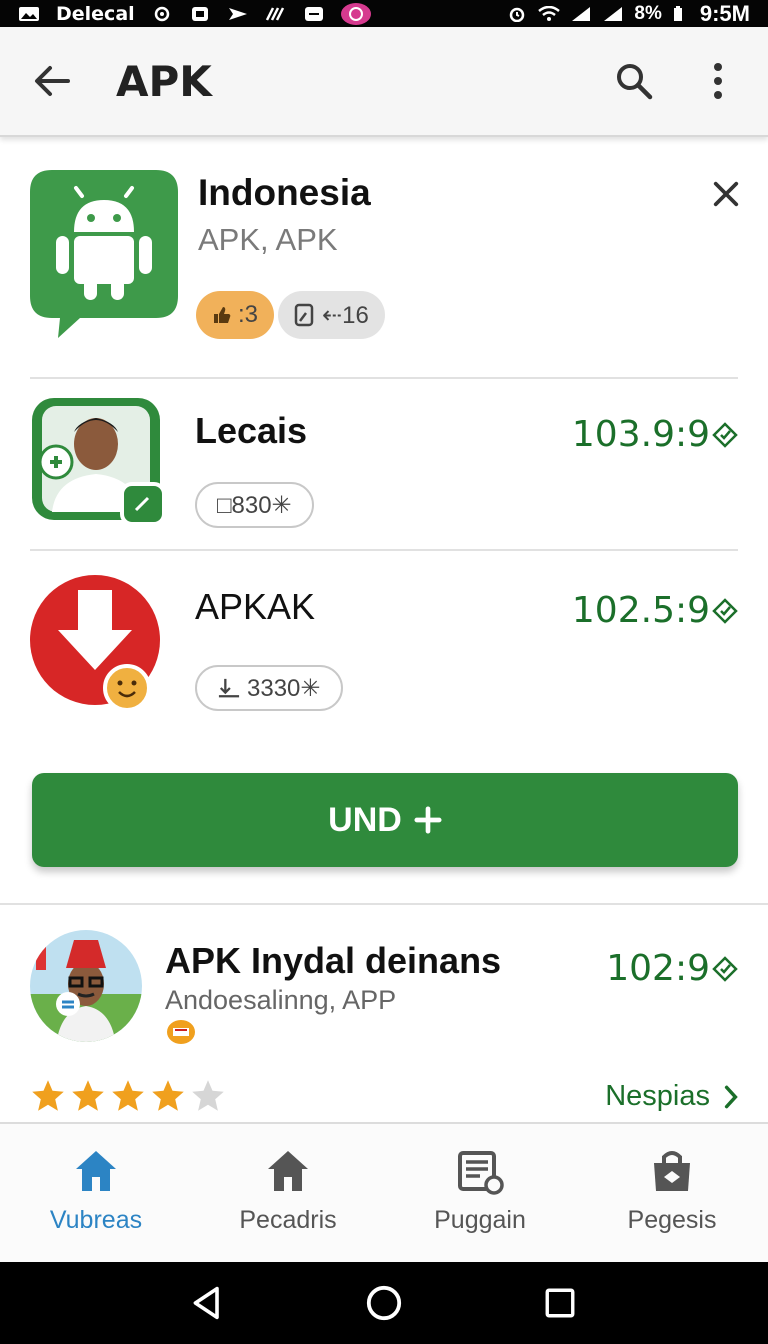 This screenshot has width=768, height=1344. I want to click on nav-item-home: Vubreas, so click(96, 1193).